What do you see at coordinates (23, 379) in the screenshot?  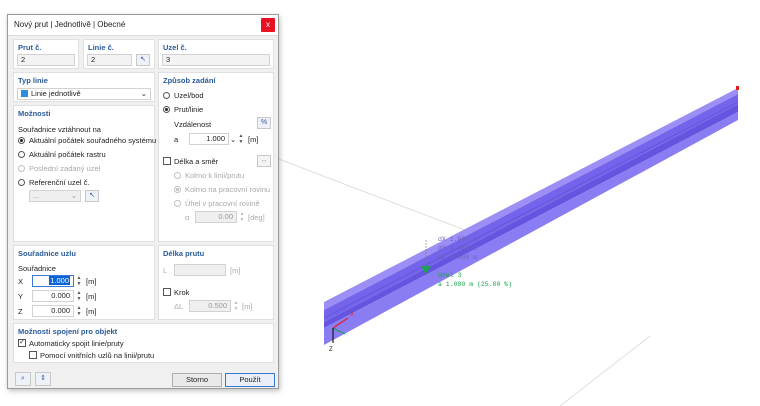 I see `search-icon: ⌕` at bounding box center [23, 379].